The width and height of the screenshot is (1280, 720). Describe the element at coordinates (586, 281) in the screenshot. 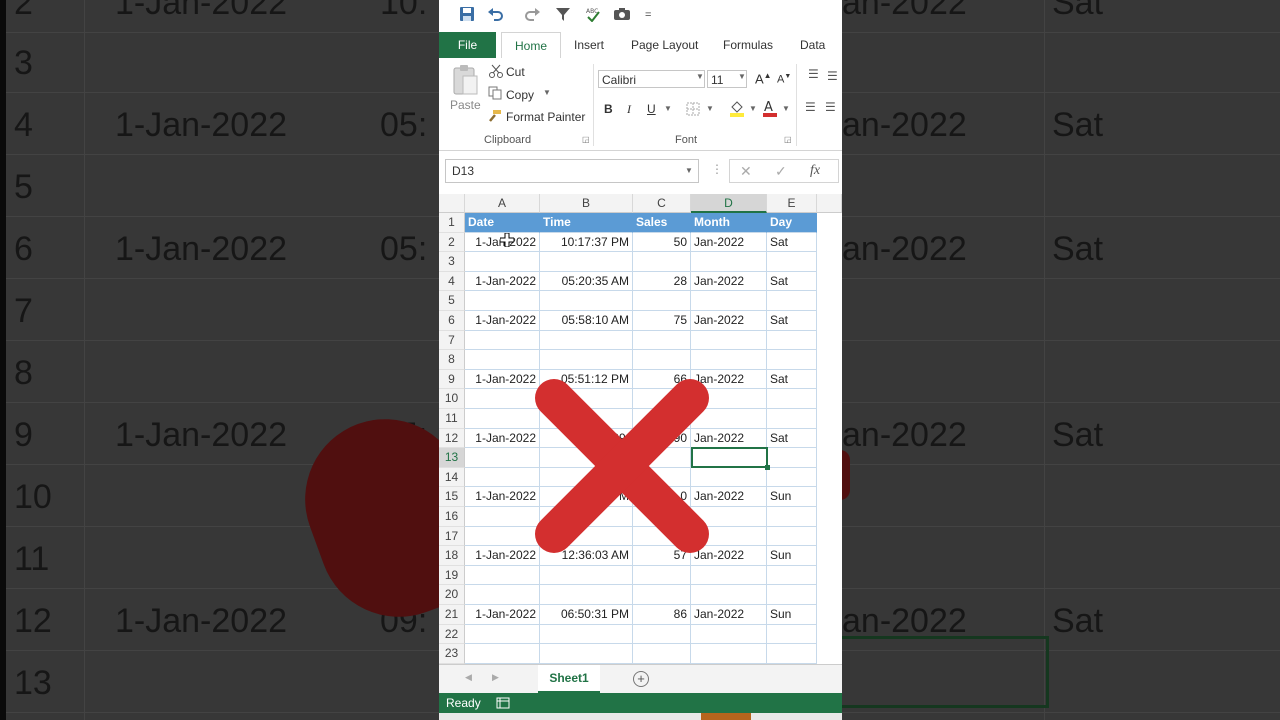

I see `cell-time: 05:20:35 AM` at that location.